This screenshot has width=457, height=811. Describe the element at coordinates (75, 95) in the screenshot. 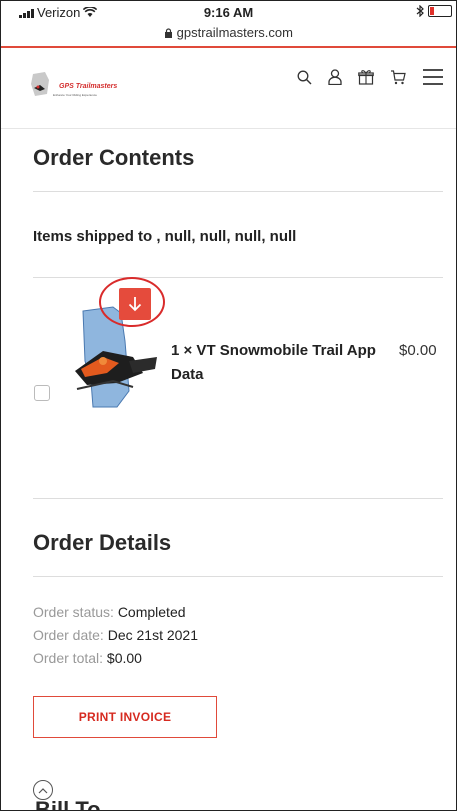

I see `logo-tagline: Enhance Your Riding Experience` at that location.